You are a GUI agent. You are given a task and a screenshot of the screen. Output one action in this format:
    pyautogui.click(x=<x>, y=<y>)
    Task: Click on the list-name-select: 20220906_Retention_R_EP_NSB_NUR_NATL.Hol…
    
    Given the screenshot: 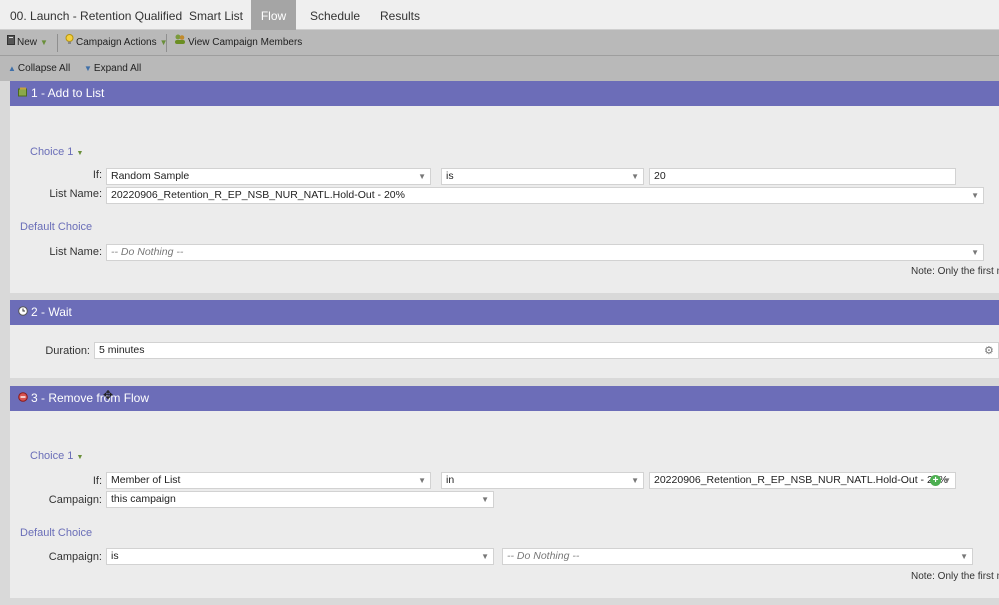 What is the action you would take?
    pyautogui.click(x=545, y=195)
    